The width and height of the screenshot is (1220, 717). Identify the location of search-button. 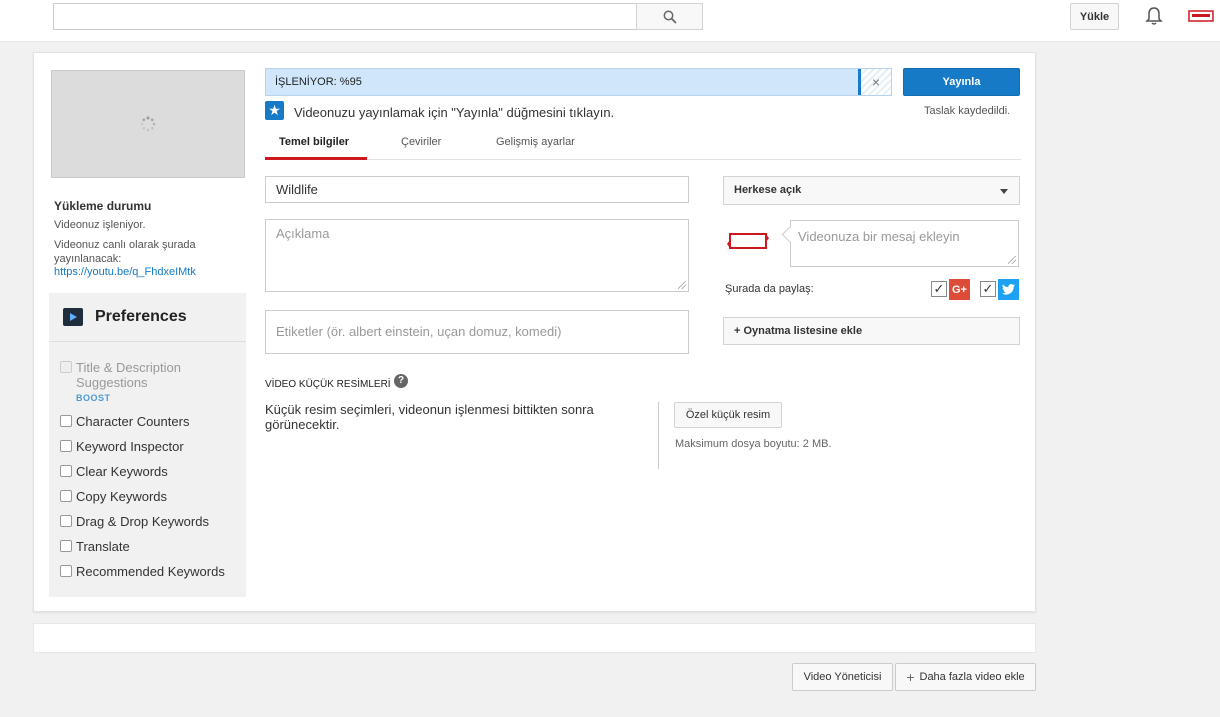
(669, 16).